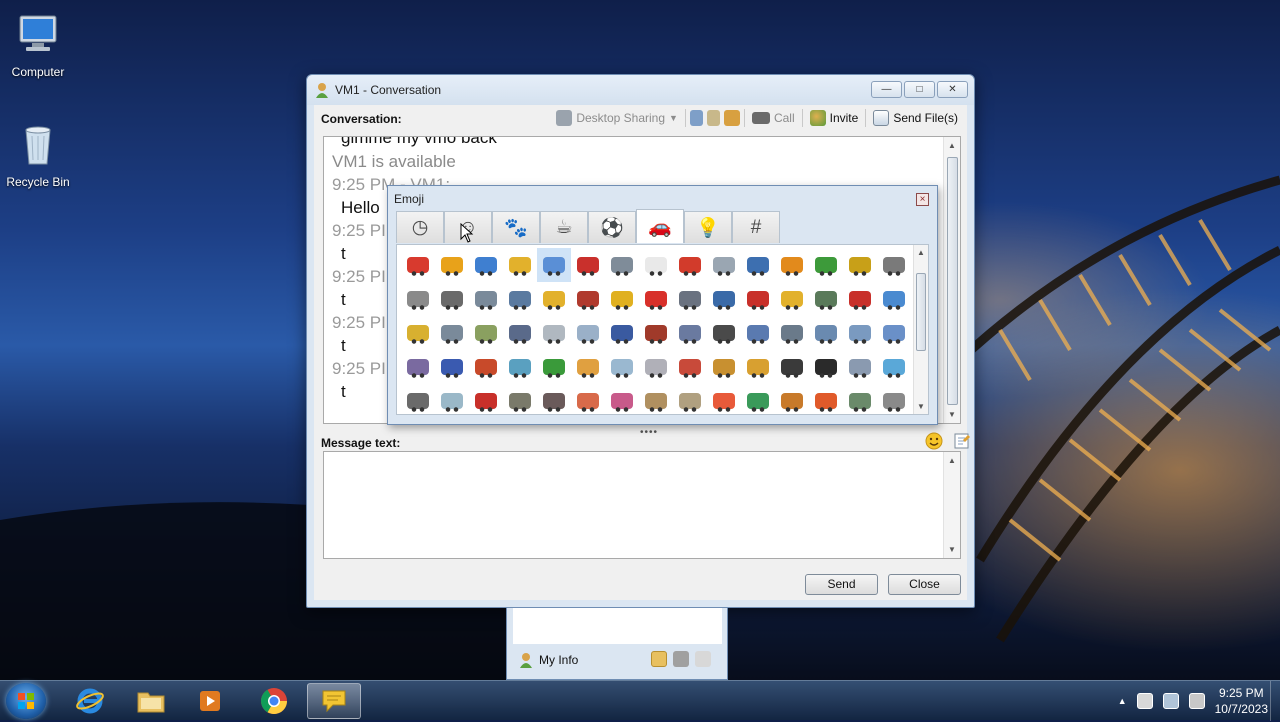  Describe the element at coordinates (564, 227) in the screenshot. I see `emoji-tab-food: ☕` at that location.